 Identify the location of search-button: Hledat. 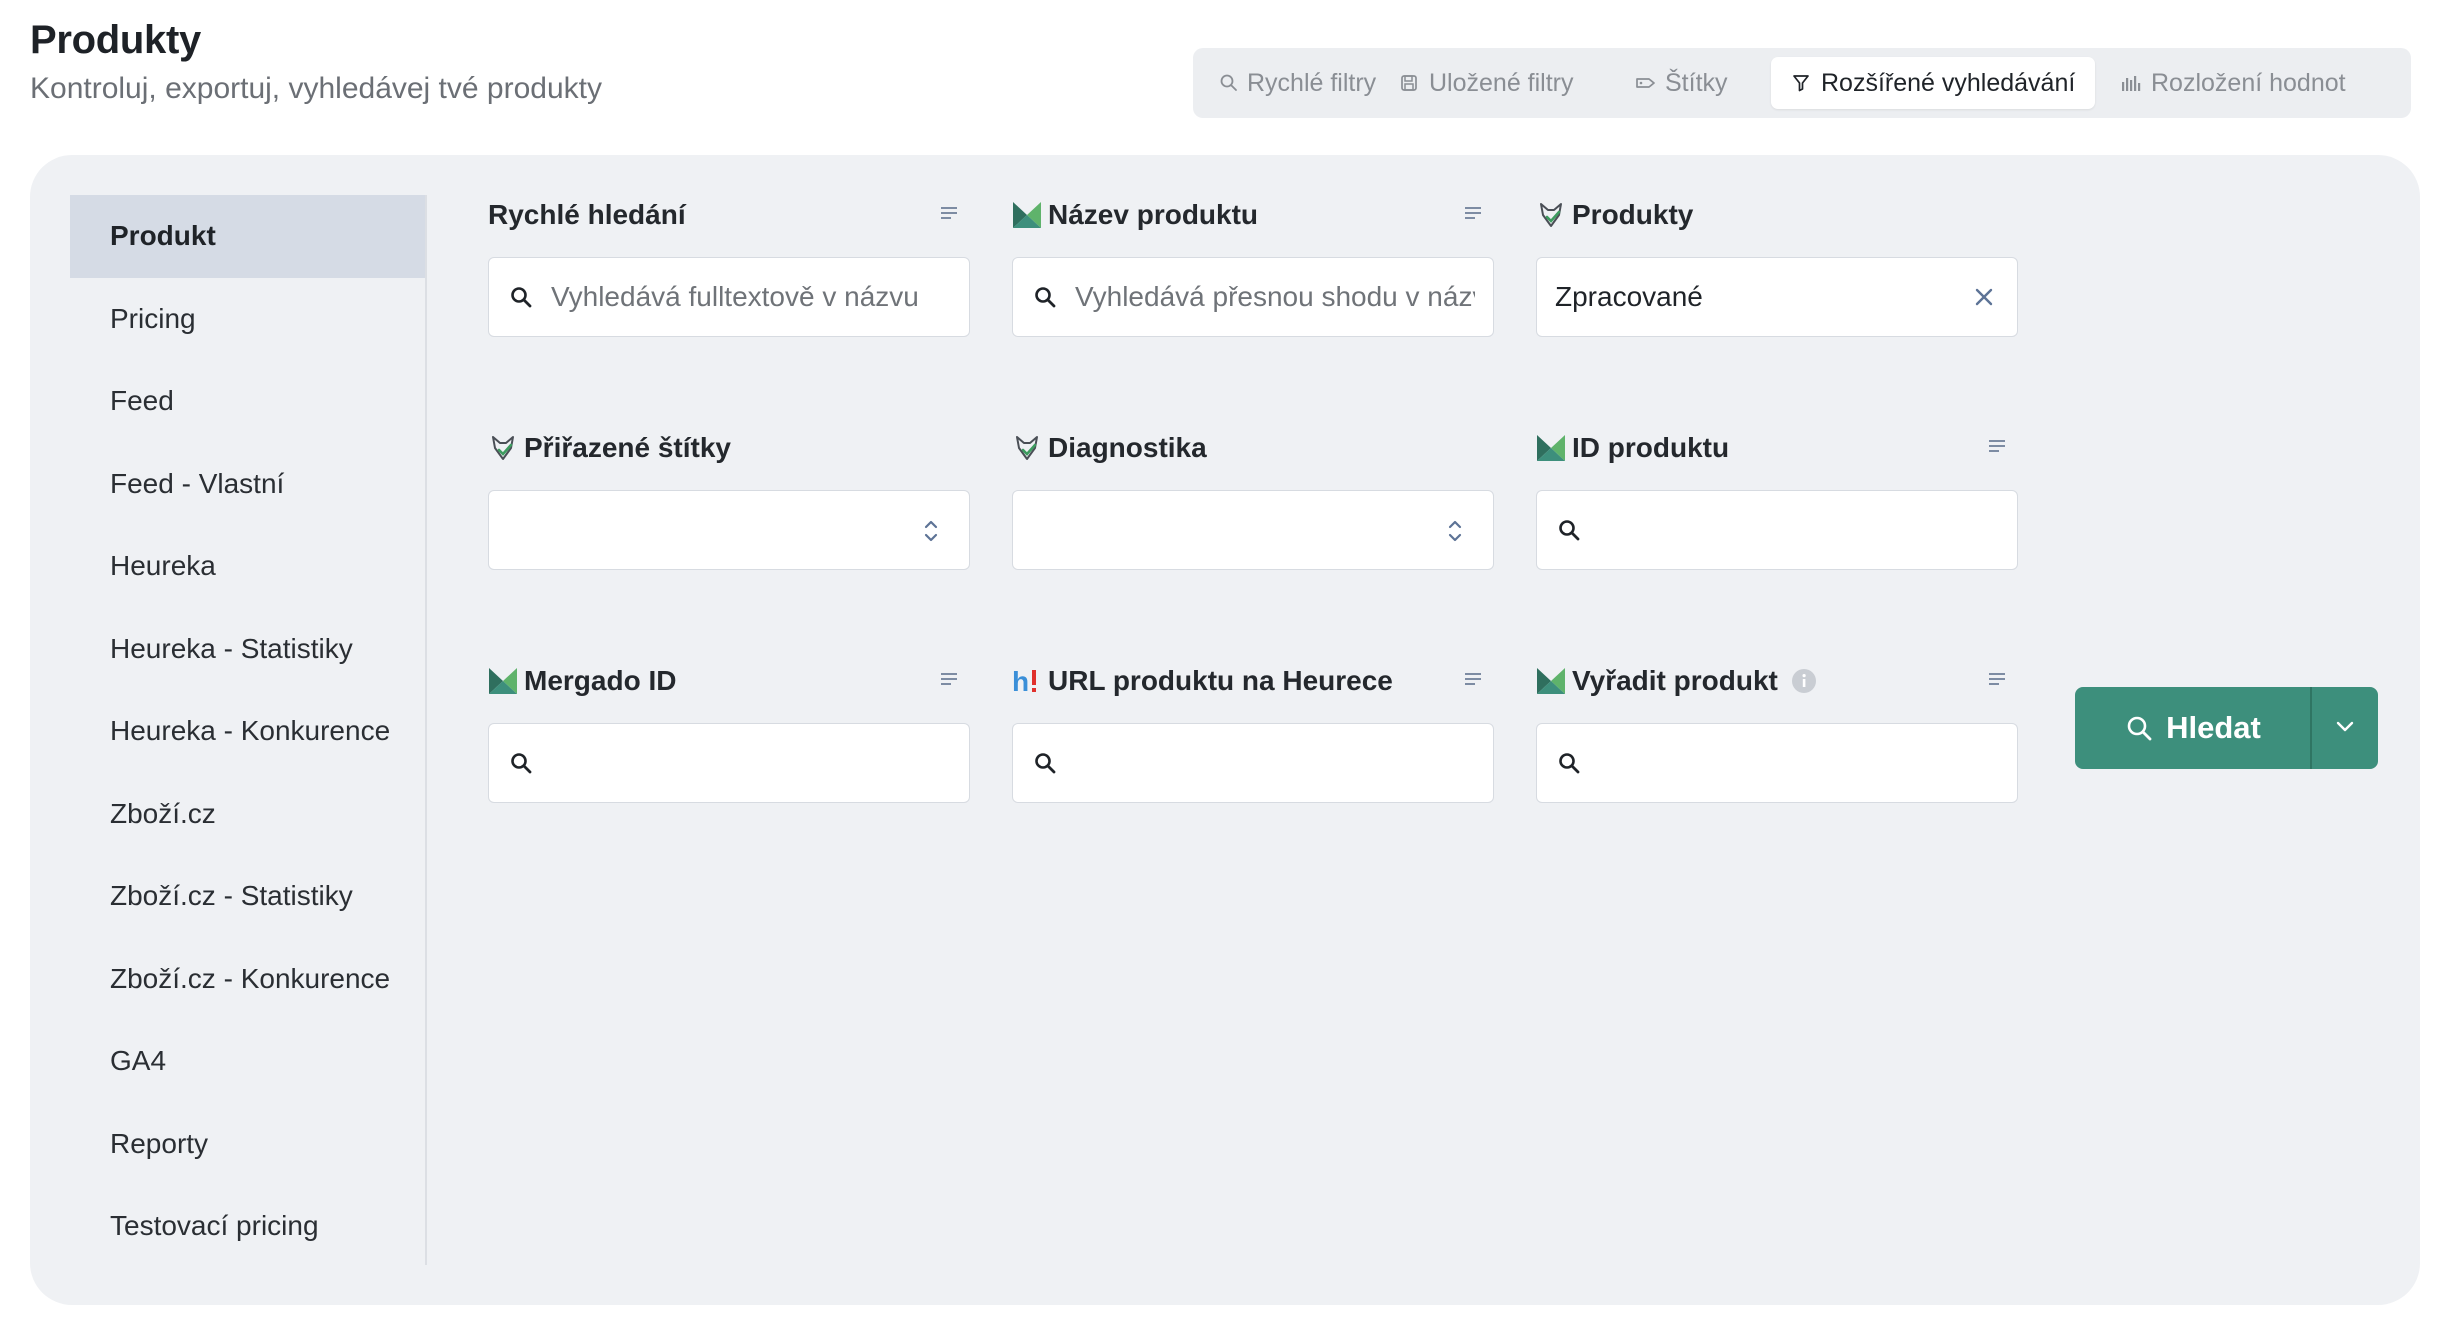
(2192, 728).